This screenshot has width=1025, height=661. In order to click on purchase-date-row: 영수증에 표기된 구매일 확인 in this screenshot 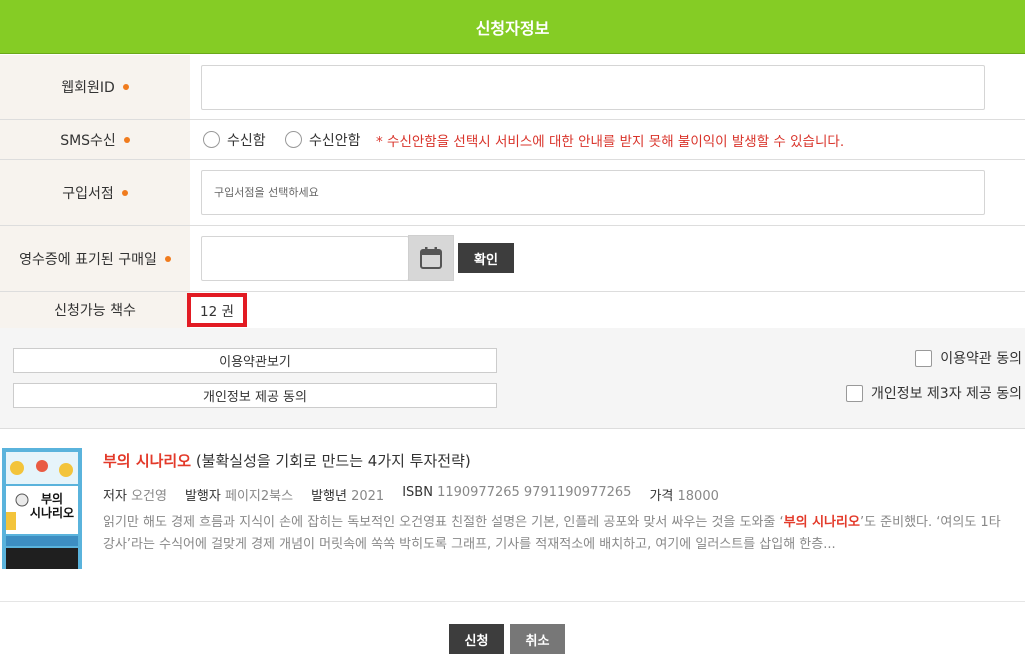, I will do `click(512, 259)`.